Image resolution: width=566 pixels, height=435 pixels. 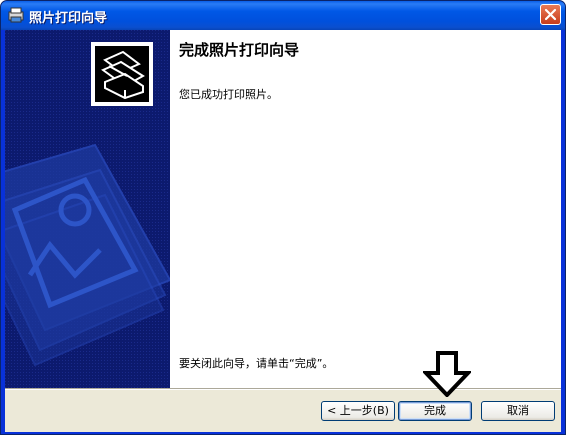 What do you see at coordinates (283, 15) in the screenshot?
I see `title-bar: 照片打印向导` at bounding box center [283, 15].